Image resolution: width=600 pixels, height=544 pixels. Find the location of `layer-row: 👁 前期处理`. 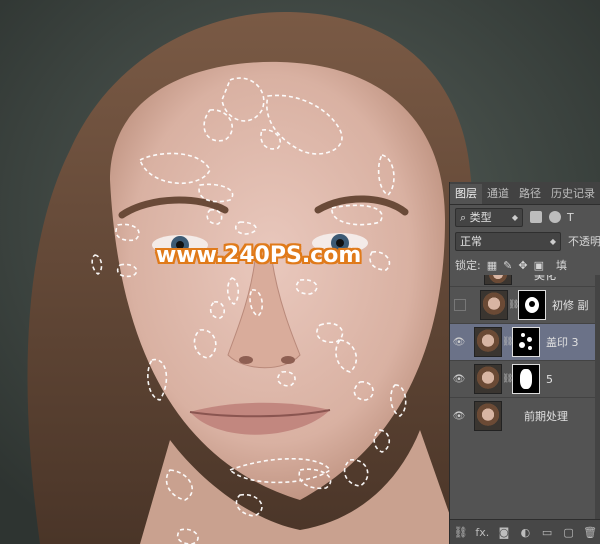

layer-row: 👁 前期处理 is located at coordinates (525, 415).